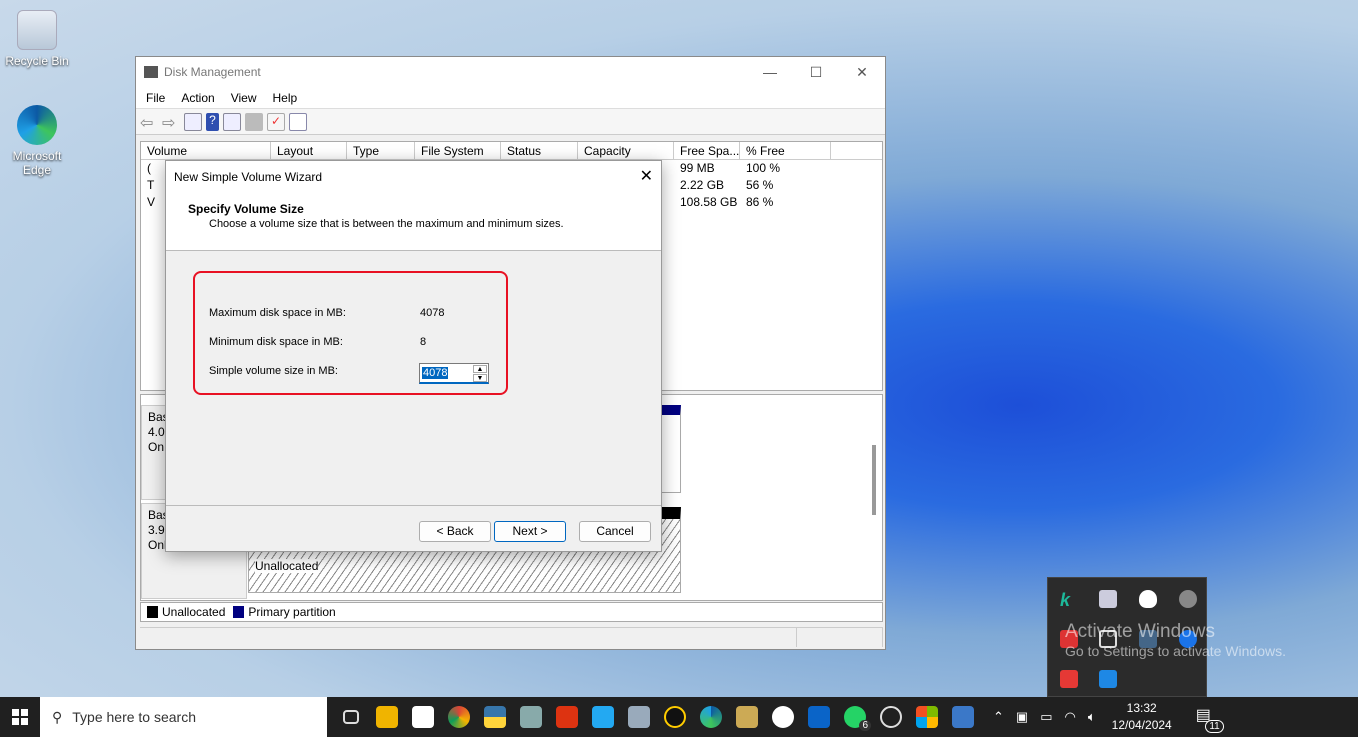 This screenshot has width=1358, height=737. Describe the element at coordinates (248, 177) in the screenshot. I see `wizard-title: New Simple Volume Wizard` at that location.